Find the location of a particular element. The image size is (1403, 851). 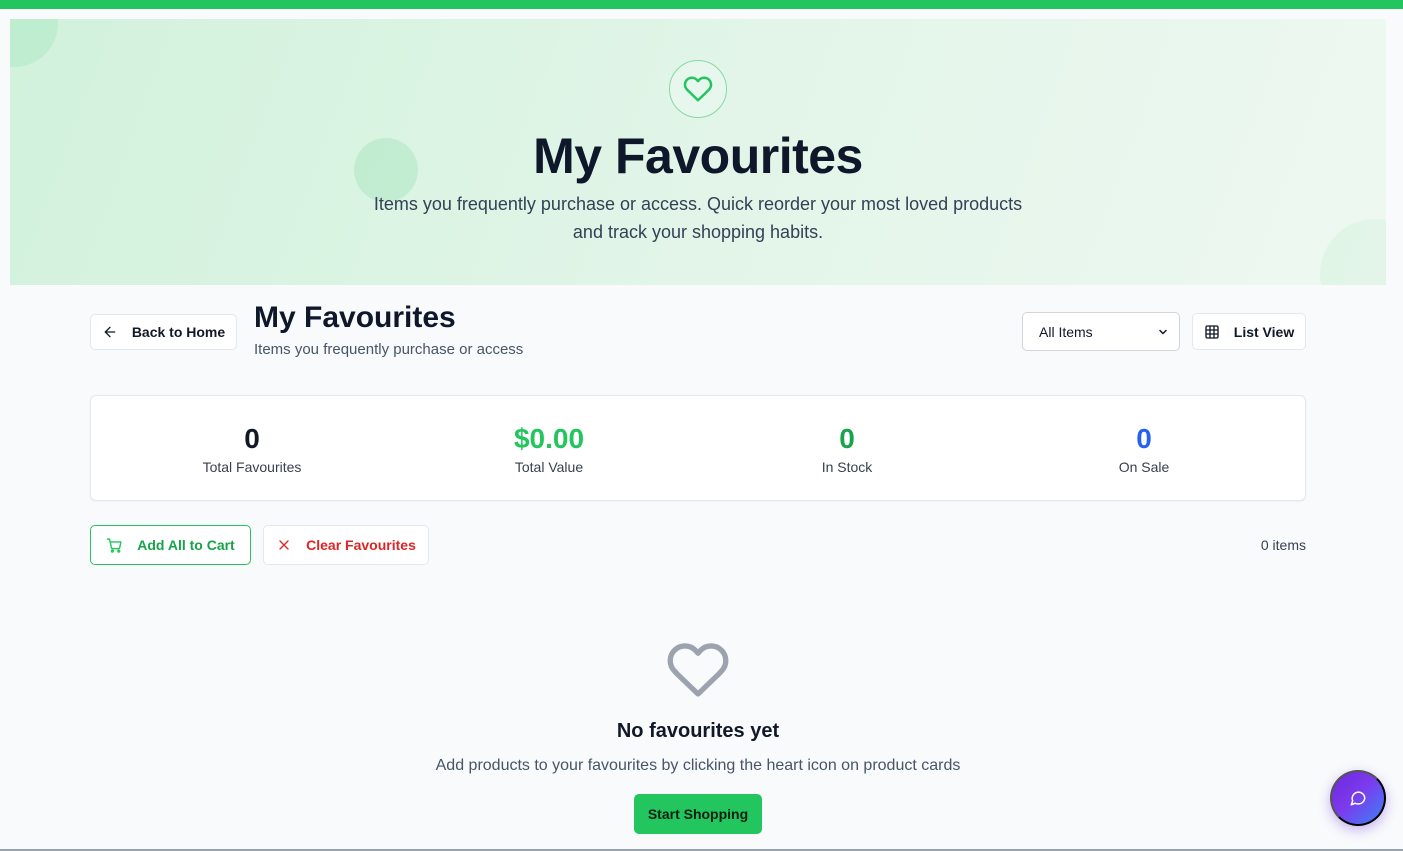

stat-label: Total Value is located at coordinates (549, 467).